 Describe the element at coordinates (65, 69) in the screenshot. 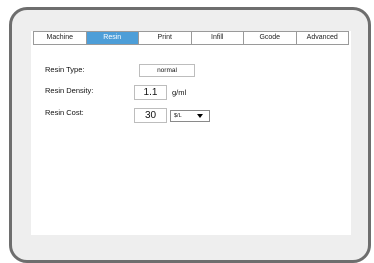

I see `resin-type-label: Resin Type:` at that location.